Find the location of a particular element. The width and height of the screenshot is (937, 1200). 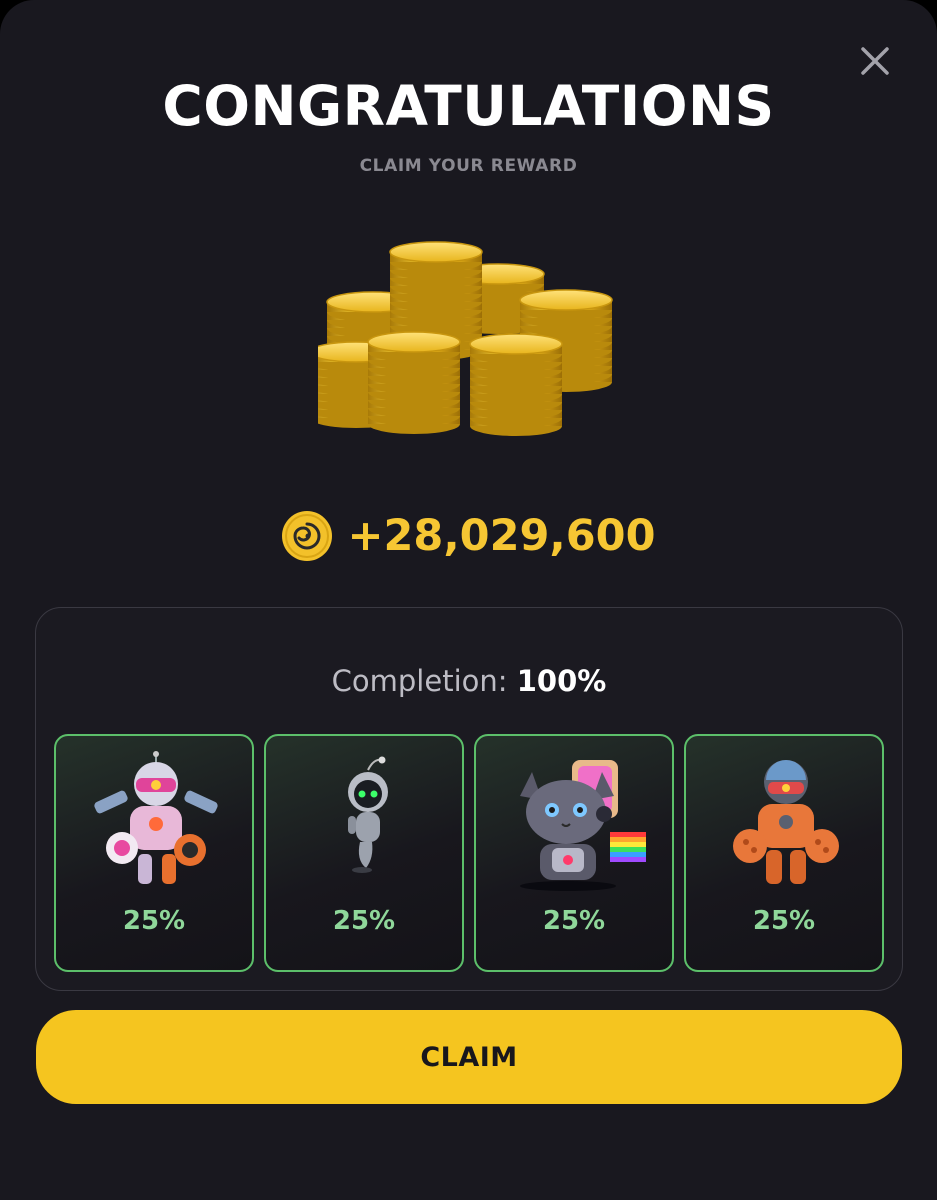

completion-text: Completion: 100% is located at coordinates (469, 681).